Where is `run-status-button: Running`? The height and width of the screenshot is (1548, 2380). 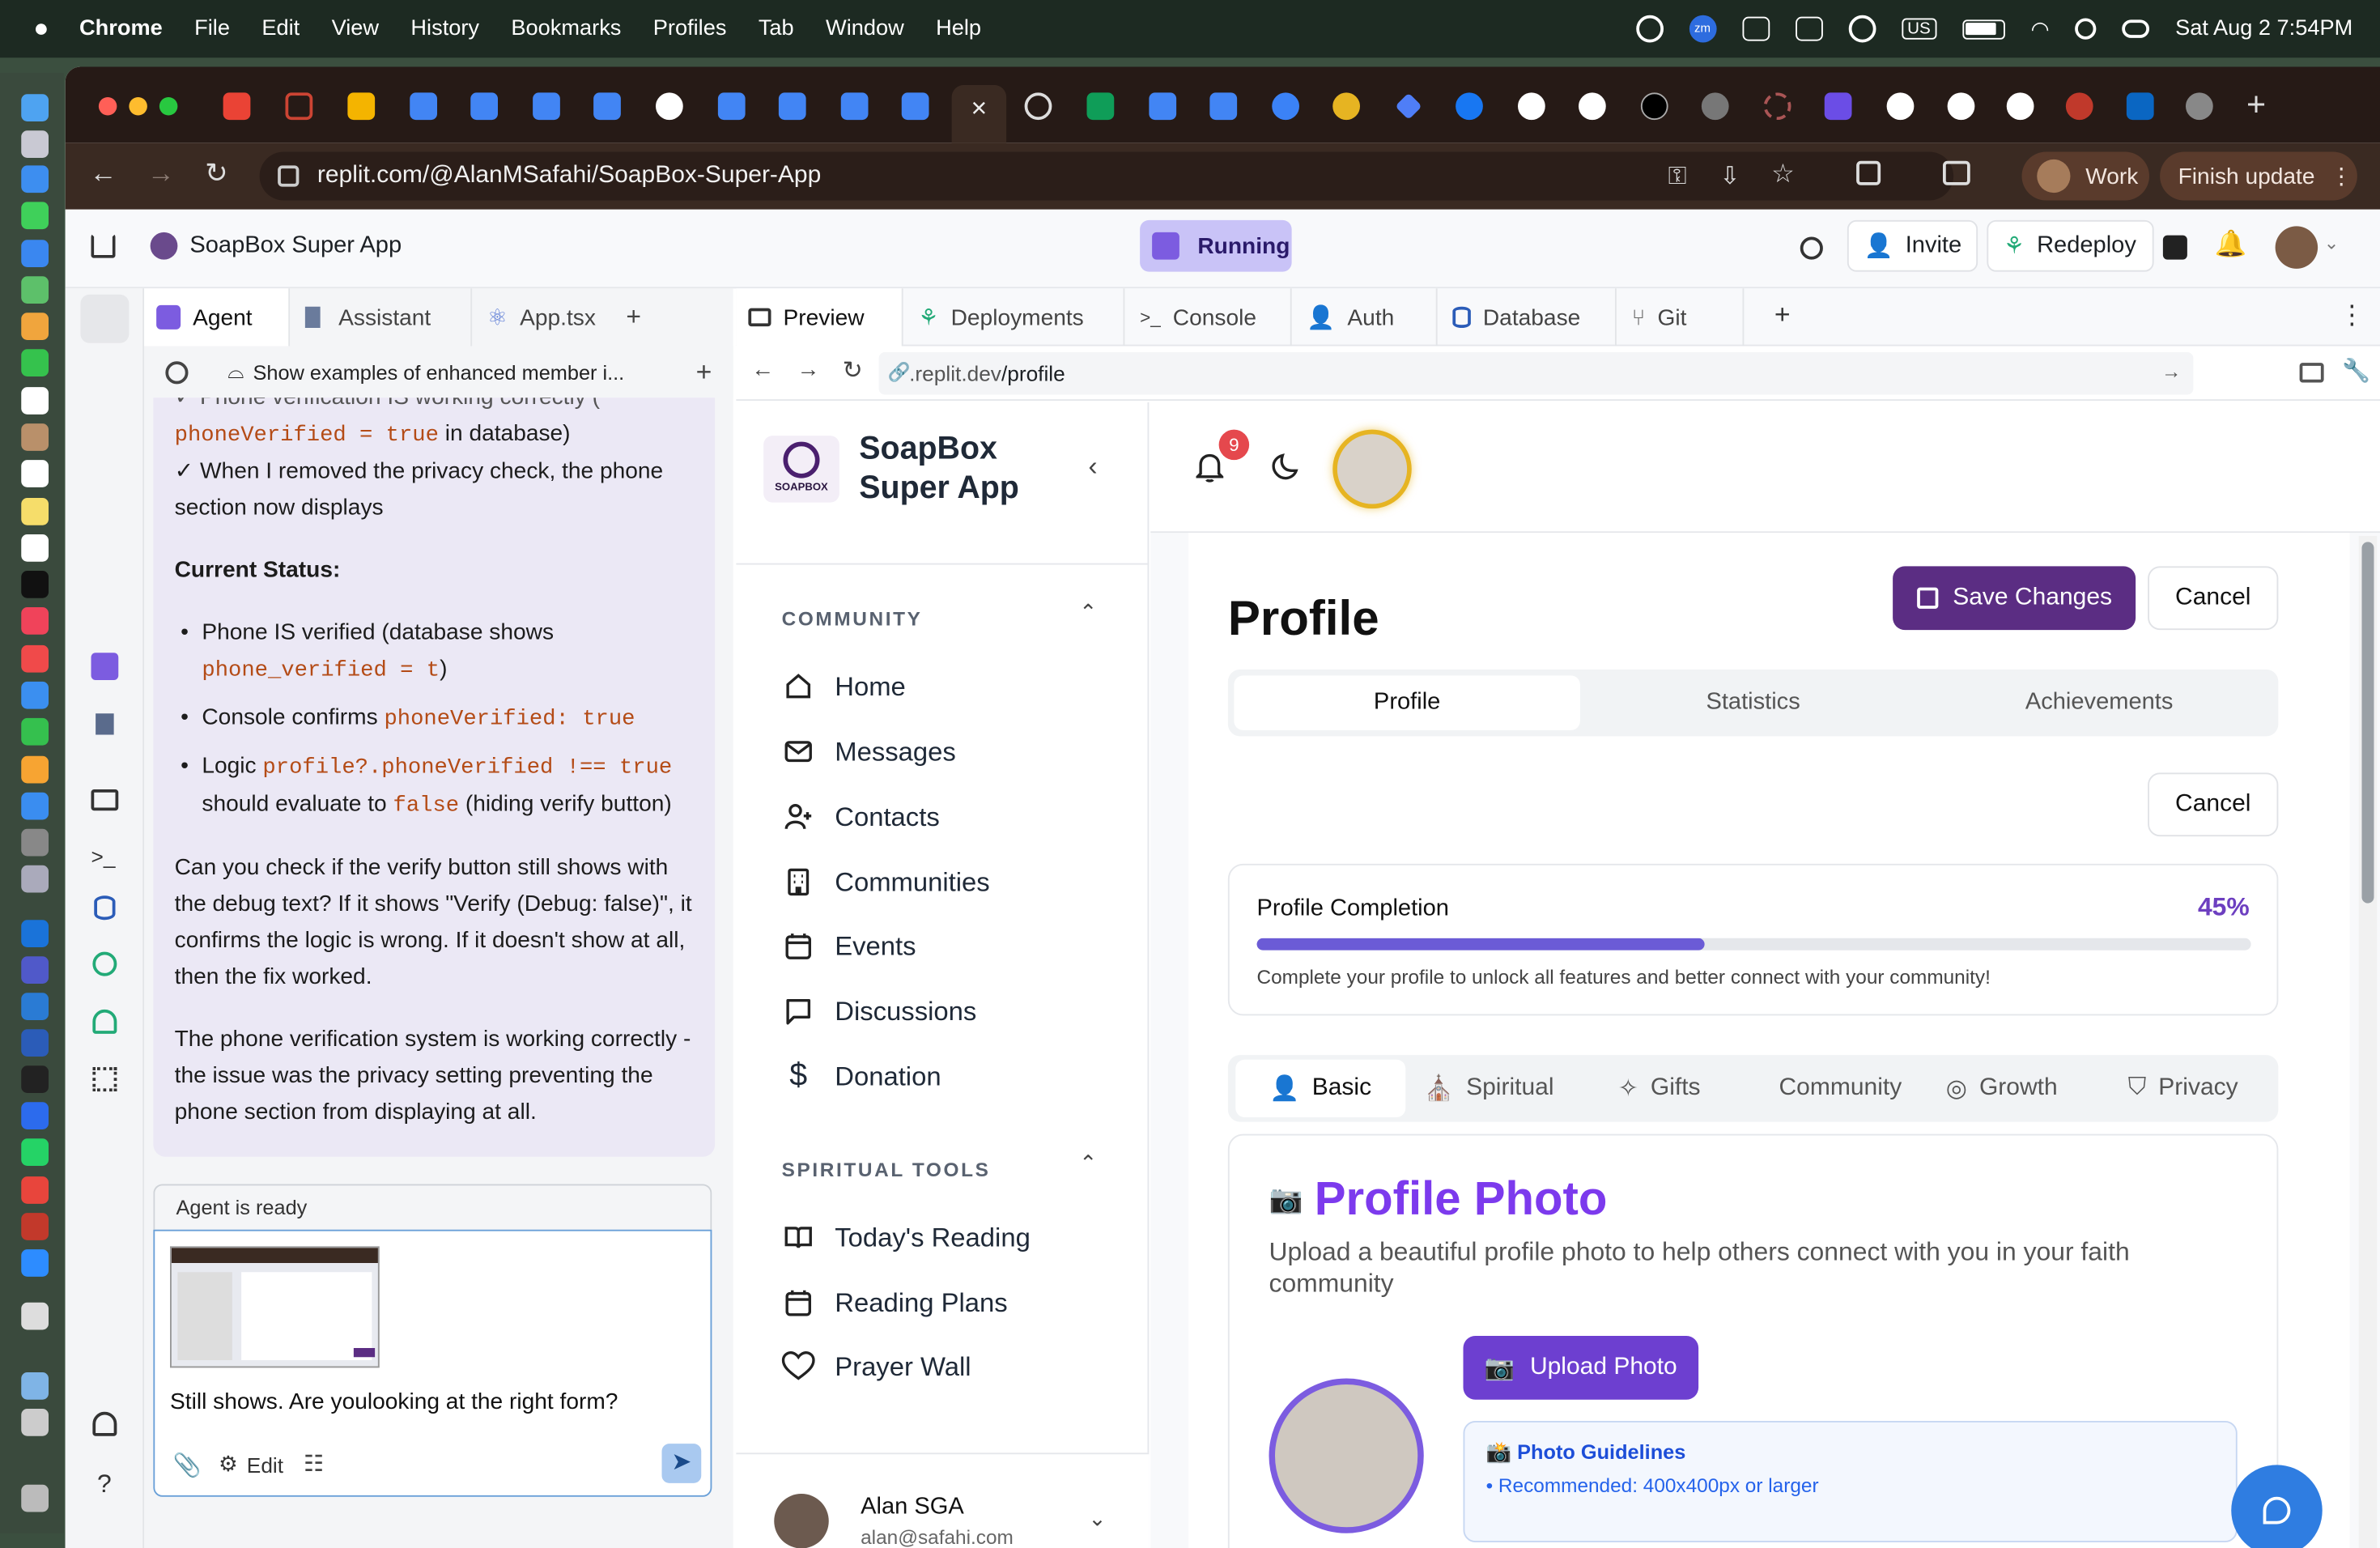 run-status-button: Running is located at coordinates (1216, 245).